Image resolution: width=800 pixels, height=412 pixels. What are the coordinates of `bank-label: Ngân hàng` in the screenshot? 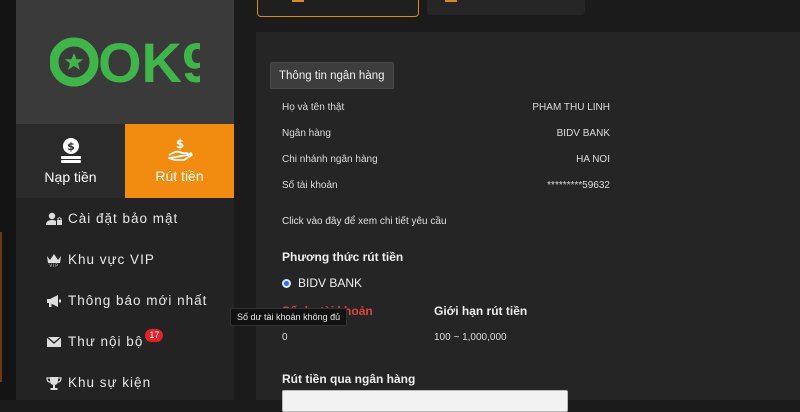 It's located at (306, 133).